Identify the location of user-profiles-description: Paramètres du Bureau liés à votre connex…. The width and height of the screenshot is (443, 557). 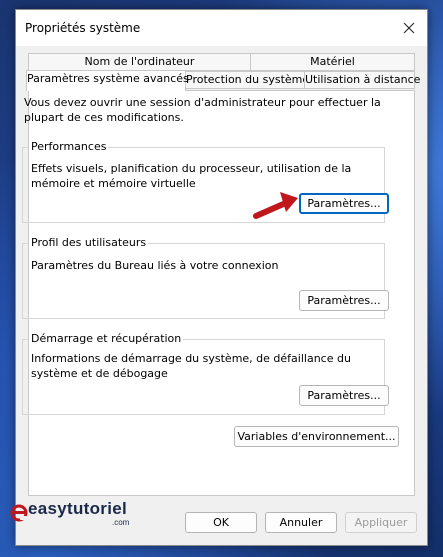
(155, 265).